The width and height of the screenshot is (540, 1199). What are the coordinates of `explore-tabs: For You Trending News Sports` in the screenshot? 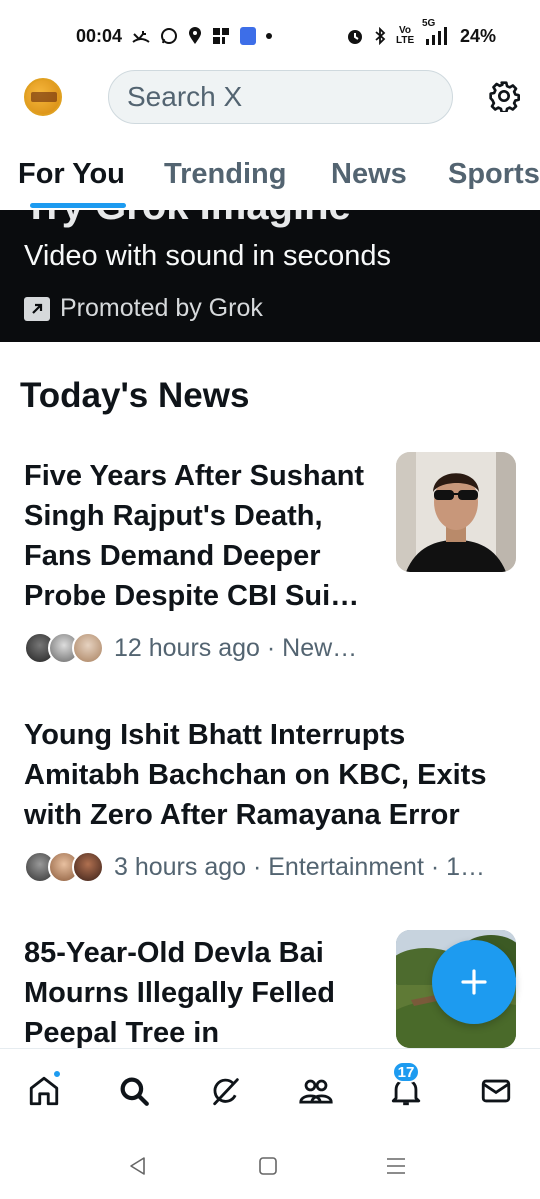 It's located at (270, 179).